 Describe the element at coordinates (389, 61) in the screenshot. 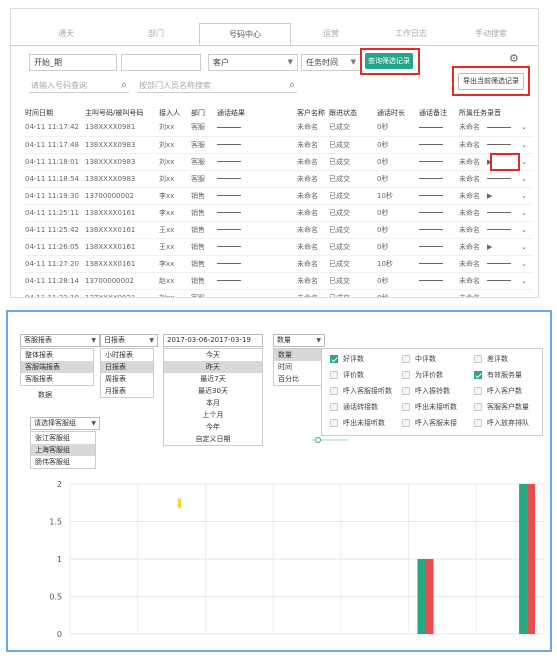

I see `query-button: 查询筛选记录` at that location.